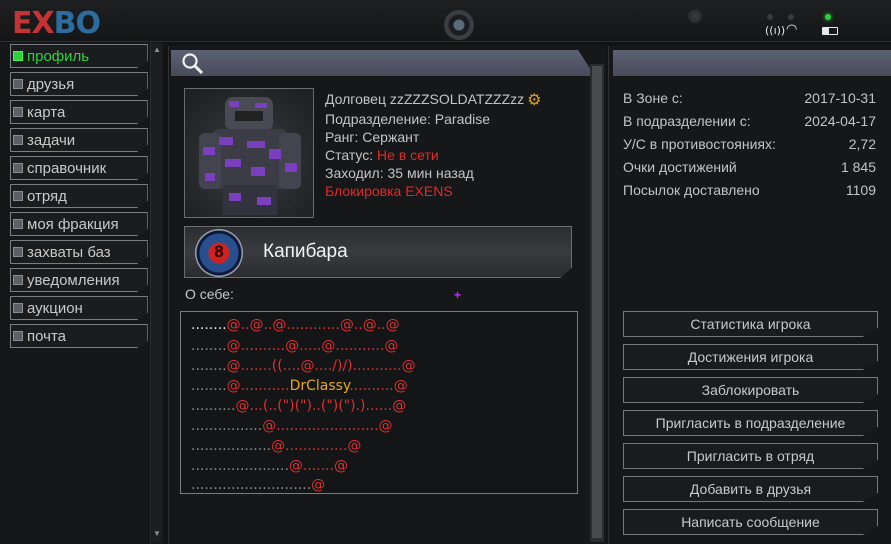 The height and width of the screenshot is (544, 891). What do you see at coordinates (258, 485) in the screenshot?
I see `about-line: ...........................@` at bounding box center [258, 485].